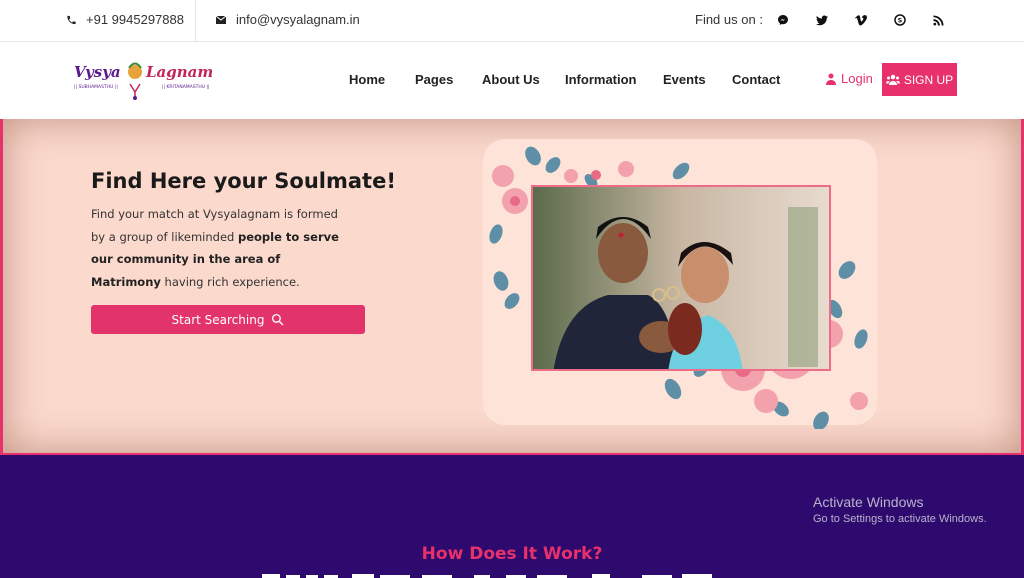 The height and width of the screenshot is (578, 1024). What do you see at coordinates (230, 281) in the screenshot?
I see `hero-text-part-2: having rich experience.` at bounding box center [230, 281].